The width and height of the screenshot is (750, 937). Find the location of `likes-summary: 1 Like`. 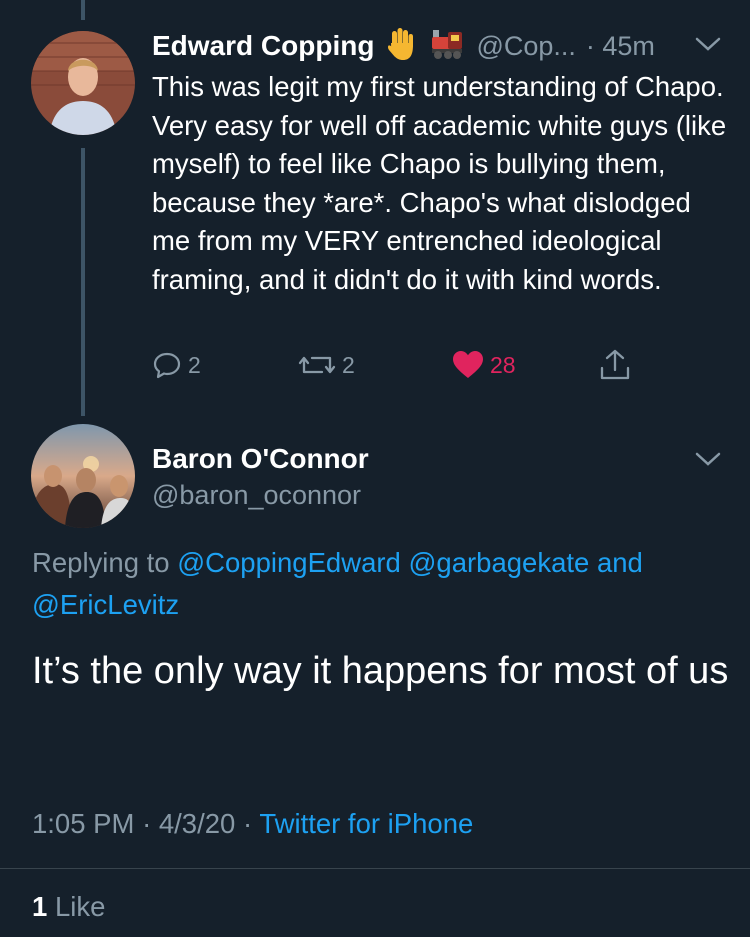

likes-summary: 1 Like is located at coordinates (68, 907).